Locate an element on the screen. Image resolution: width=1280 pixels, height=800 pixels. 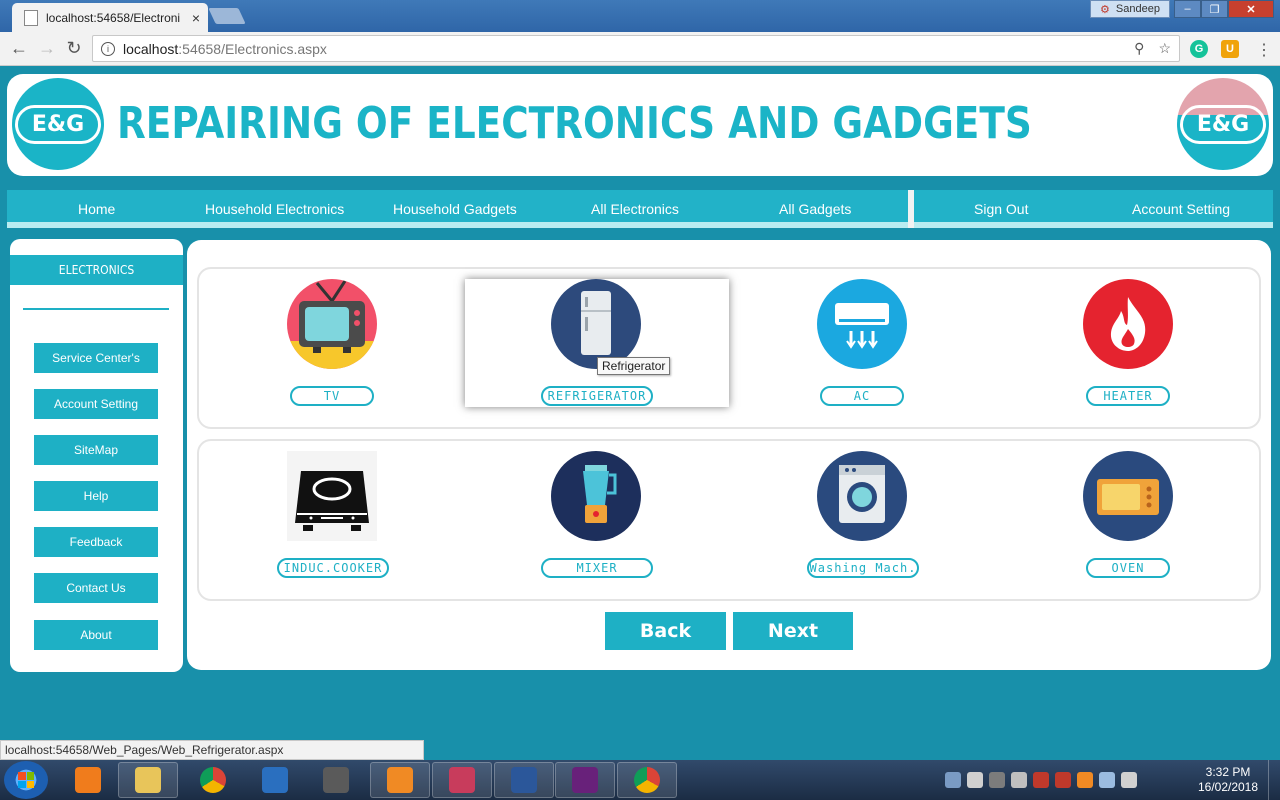
ac-icon is located at coordinates (862, 324).